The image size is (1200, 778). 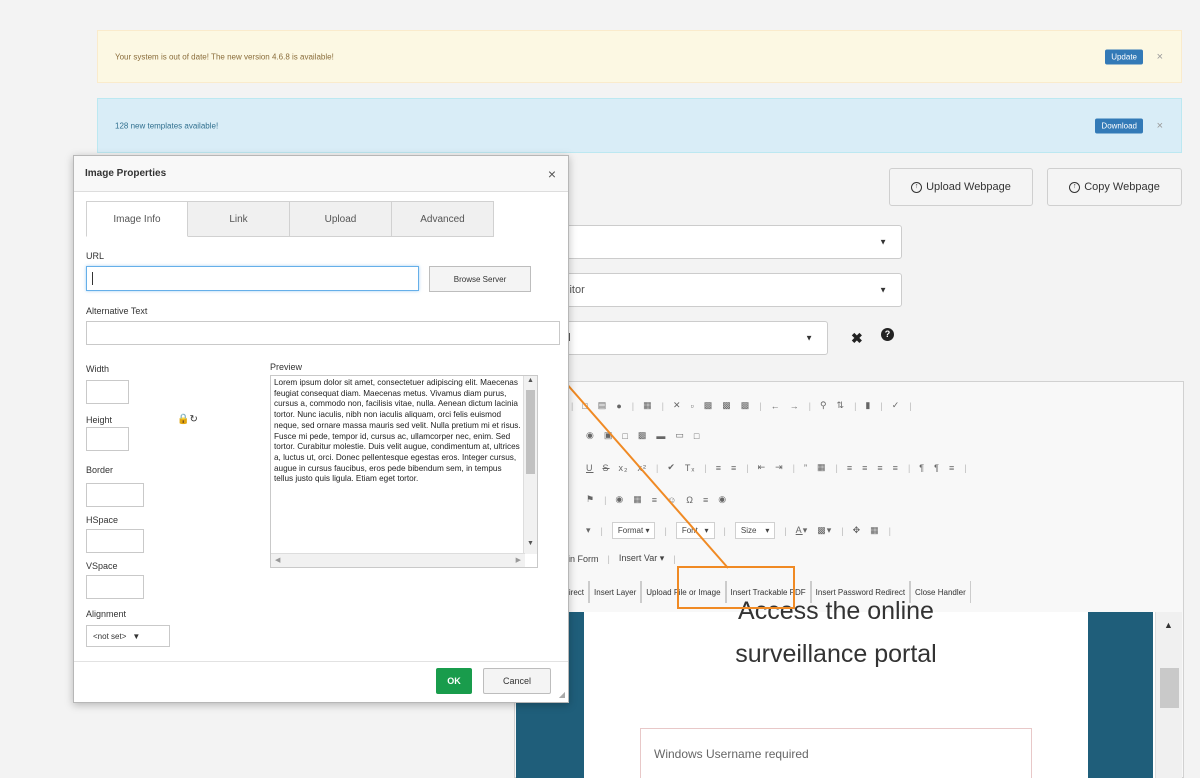 I want to click on hspace-input, so click(x=115, y=541).